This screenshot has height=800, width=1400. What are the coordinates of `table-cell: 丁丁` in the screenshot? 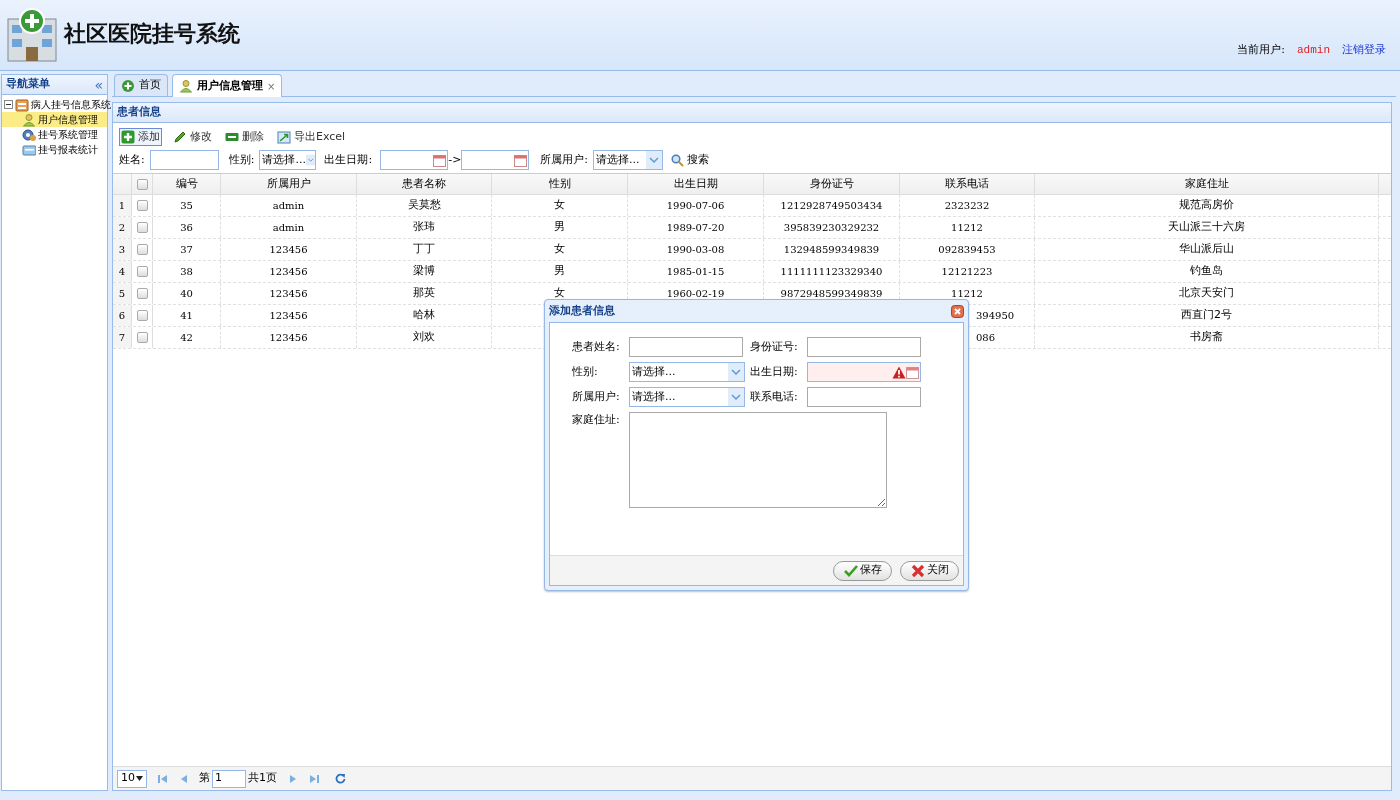 It's located at (424, 249).